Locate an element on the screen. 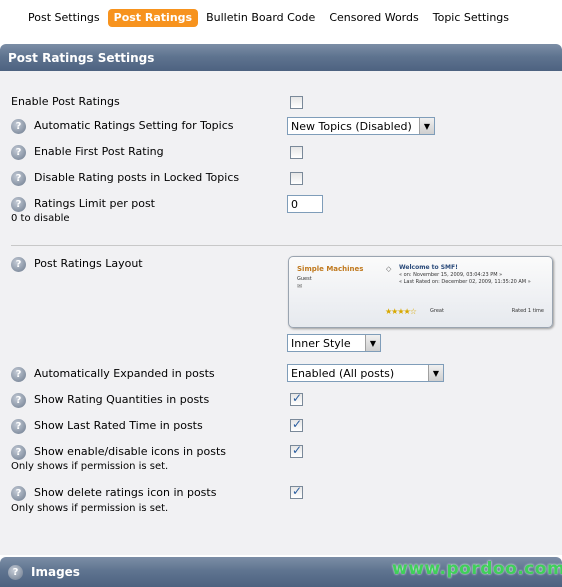 This screenshot has height=587, width=562. delete-icon-checkbox is located at coordinates (296, 491).